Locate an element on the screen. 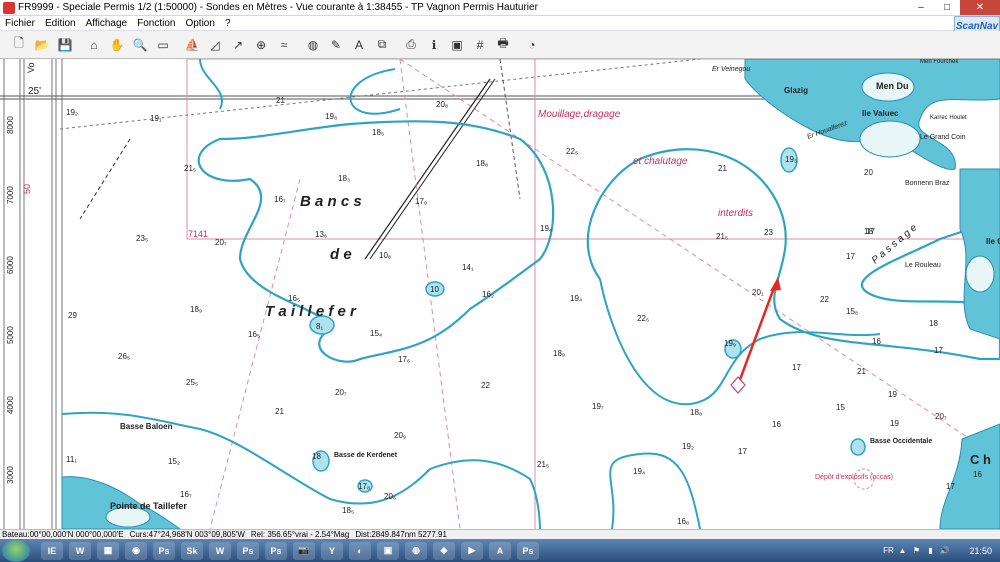 This screenshot has height=562, width=1000. sounding-value: 15₄ is located at coordinates (376, 333).